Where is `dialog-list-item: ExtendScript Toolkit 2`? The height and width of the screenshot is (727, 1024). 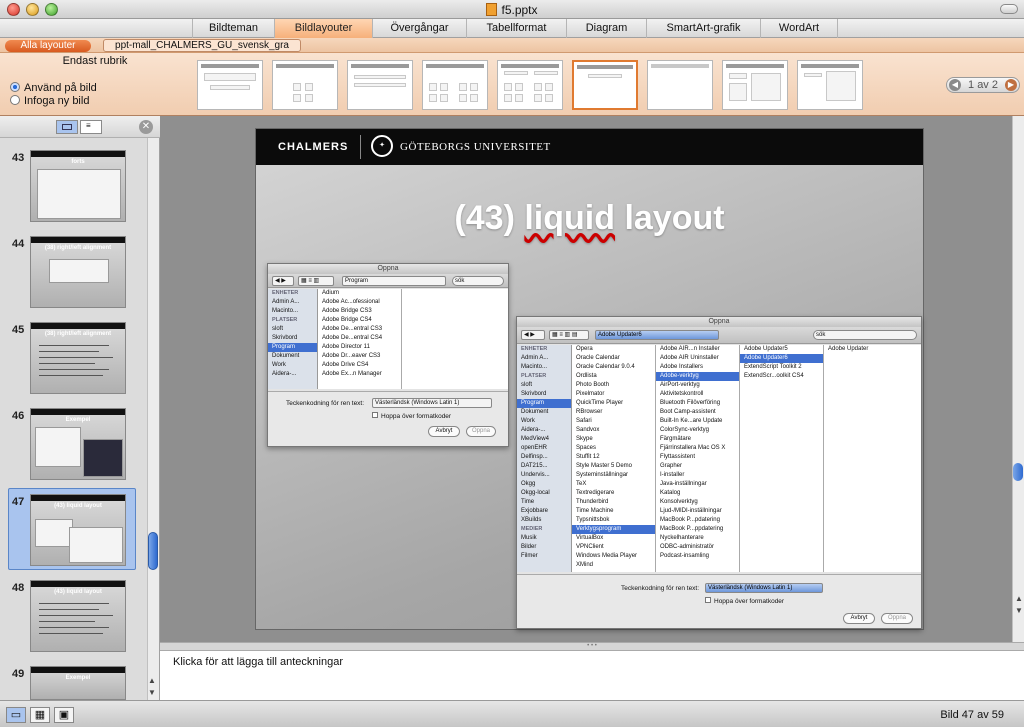
dialog-list-item: ExtendScript Toolkit 2 is located at coordinates (773, 367).